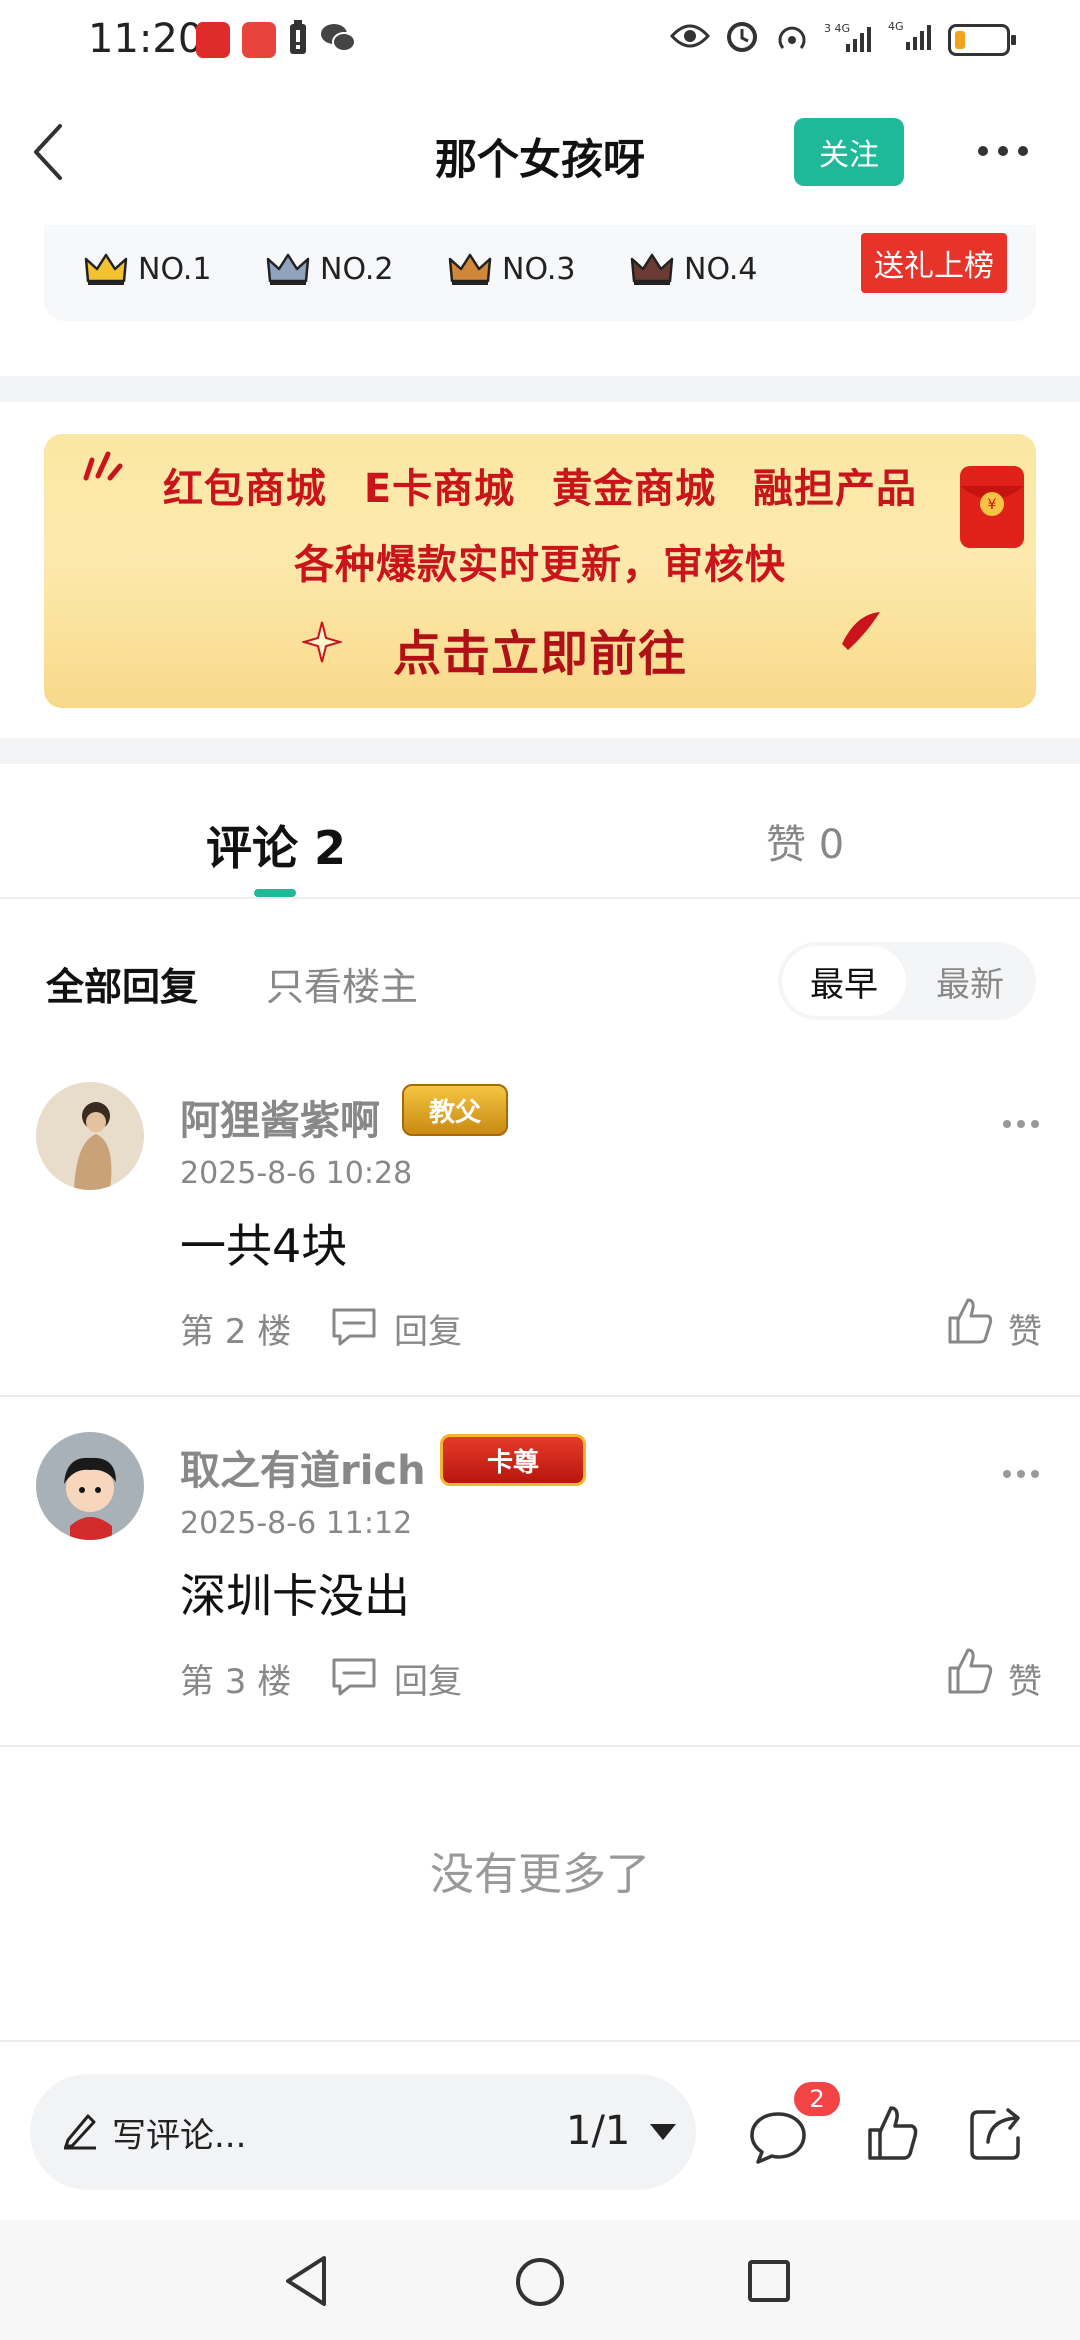 Image resolution: width=1080 pixels, height=2340 pixels. Describe the element at coordinates (342, 983) in the screenshot. I see `filter-op-only: 只看楼主` at that location.